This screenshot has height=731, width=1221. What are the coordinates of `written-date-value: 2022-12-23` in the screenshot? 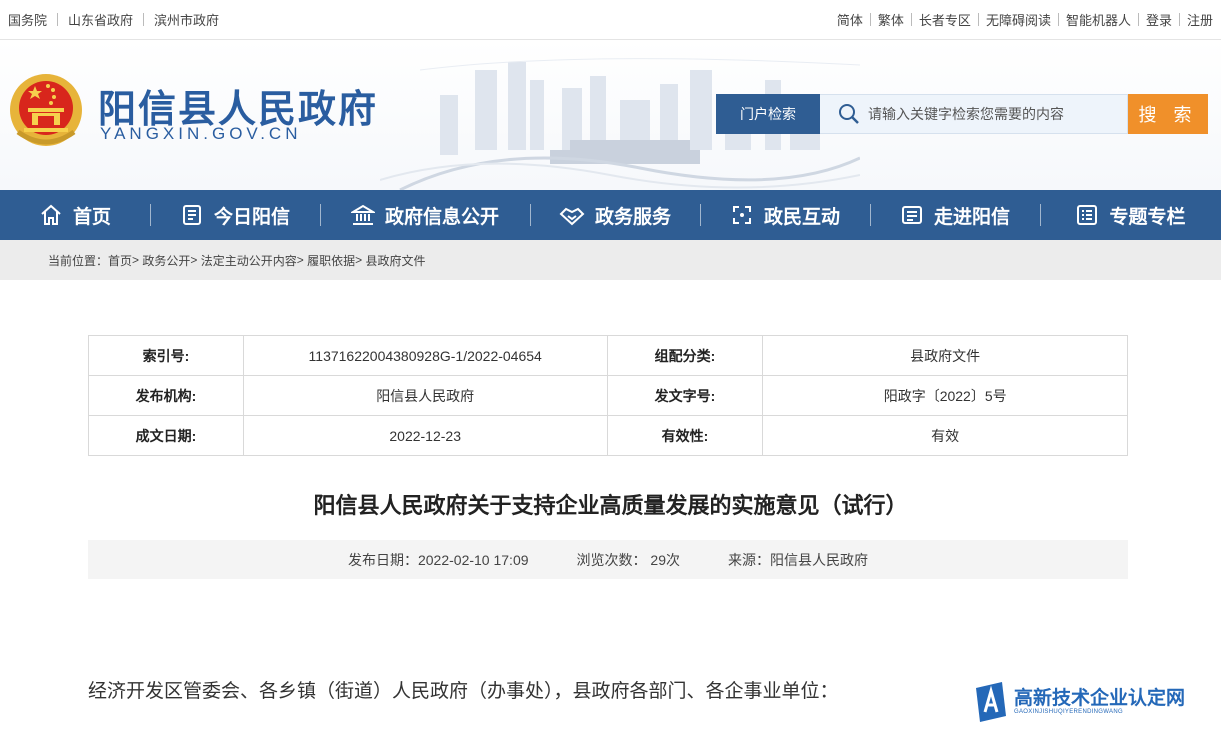 It's located at (425, 435).